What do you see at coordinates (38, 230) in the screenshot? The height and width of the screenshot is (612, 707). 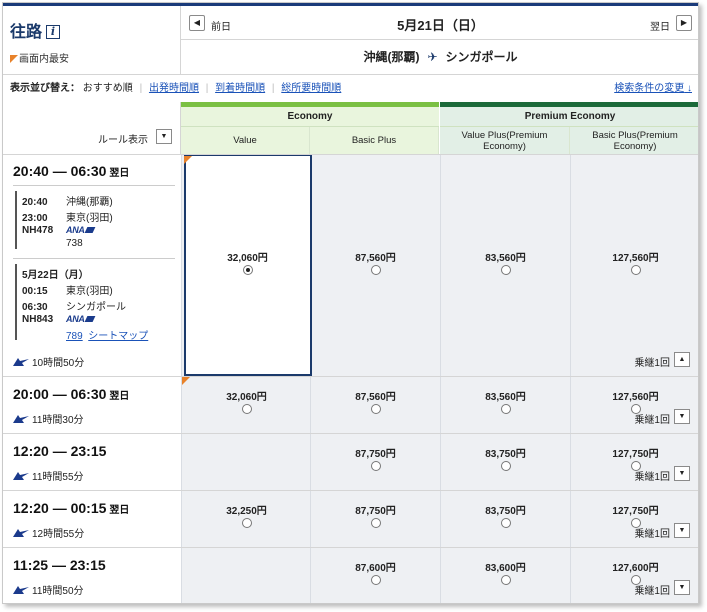 I see `flight-number: NH478` at bounding box center [38, 230].